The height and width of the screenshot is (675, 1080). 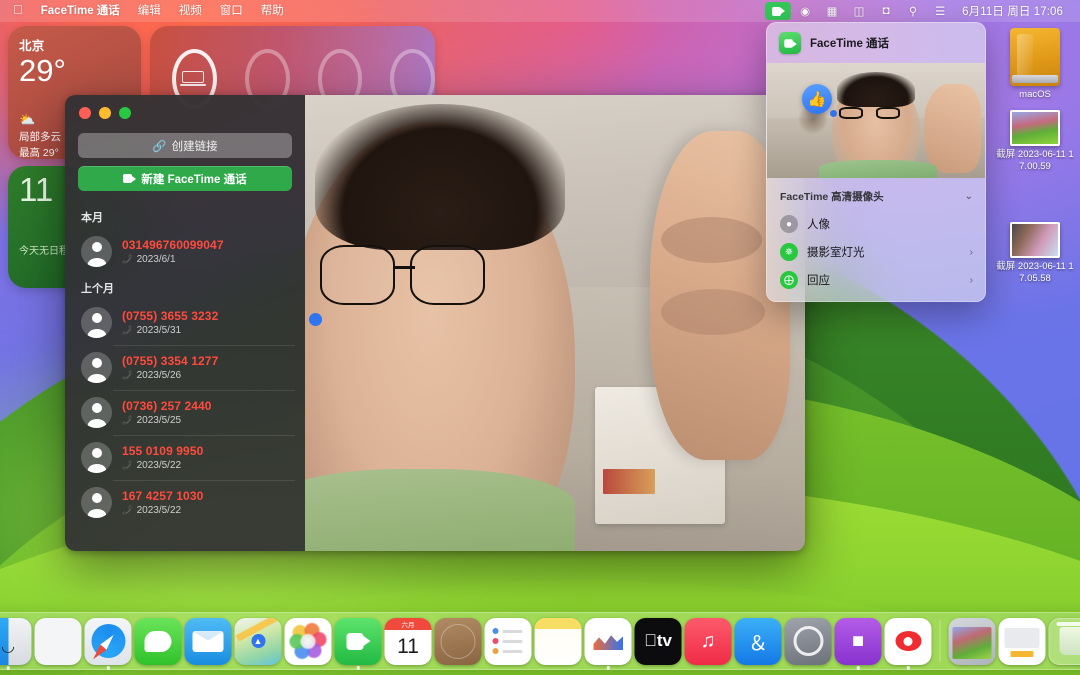 I want to click on launchpad-icon, so click(x=58, y=641).